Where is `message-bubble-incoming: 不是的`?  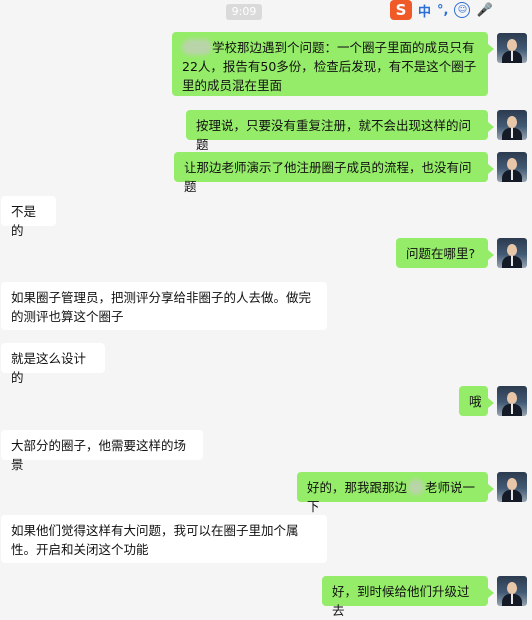 message-bubble-incoming: 不是的 is located at coordinates (28, 217).